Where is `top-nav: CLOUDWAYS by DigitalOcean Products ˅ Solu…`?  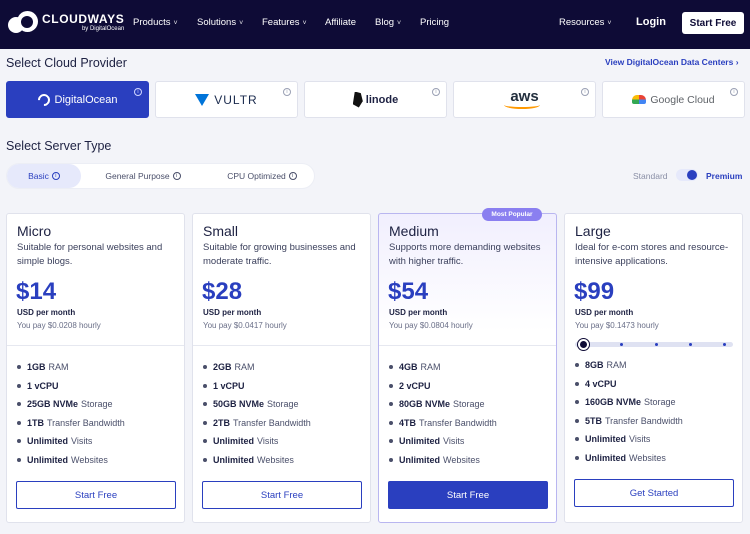 top-nav: CLOUDWAYS by DigitalOcean Products ˅ Solu… is located at coordinates (375, 24).